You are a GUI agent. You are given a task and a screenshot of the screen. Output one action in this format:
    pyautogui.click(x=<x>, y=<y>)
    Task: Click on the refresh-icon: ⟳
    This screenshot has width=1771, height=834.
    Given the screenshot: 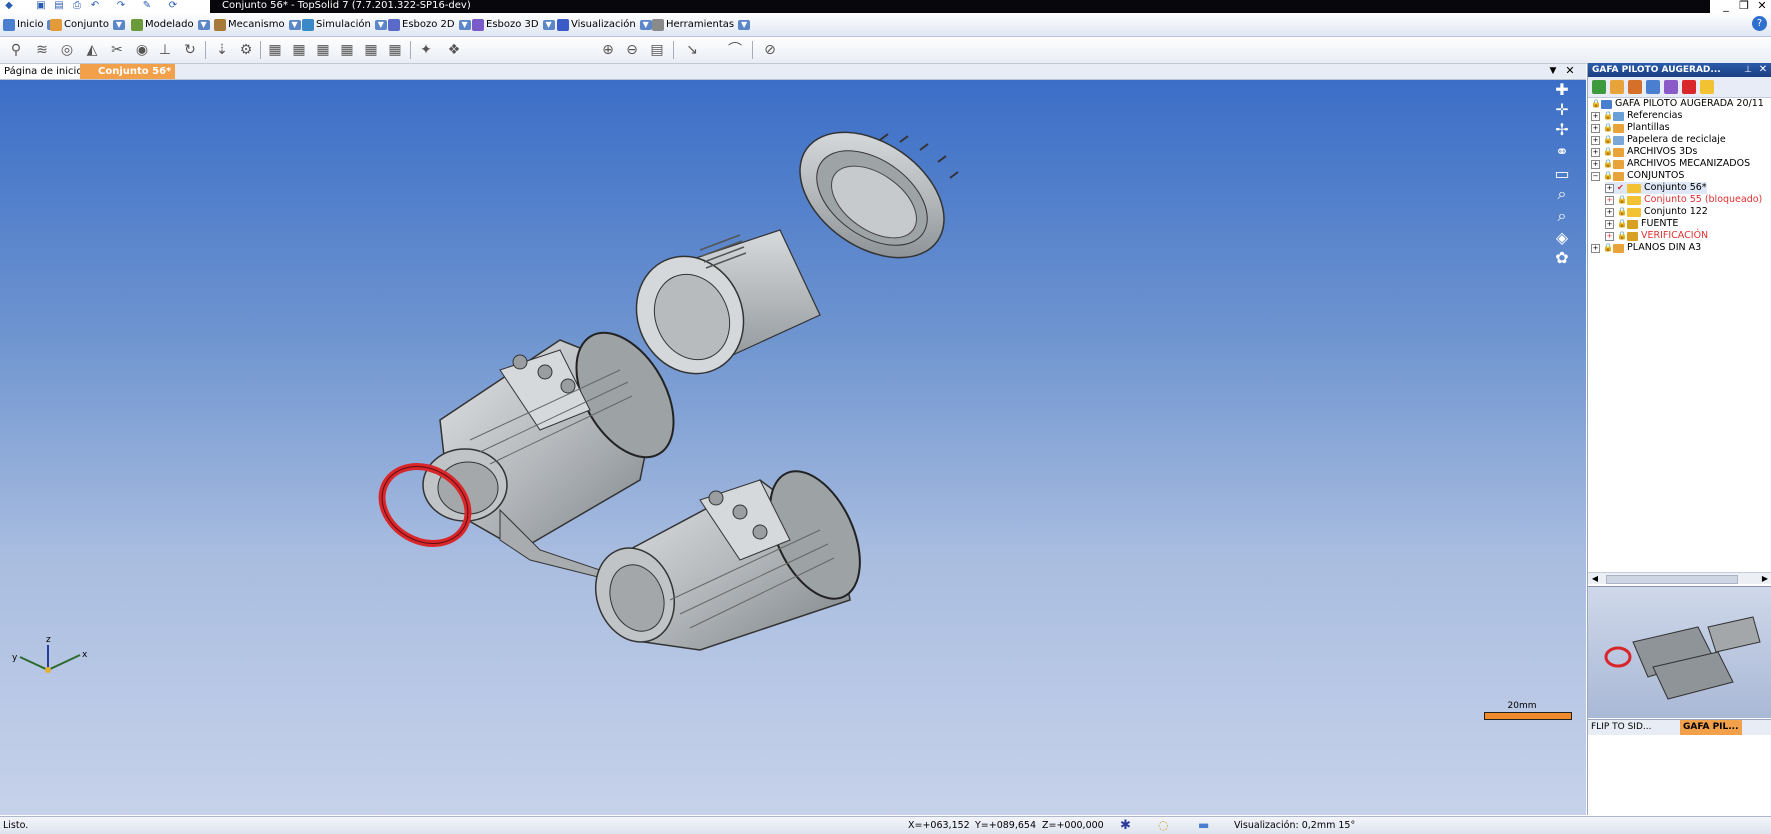 What is the action you would take?
    pyautogui.click(x=173, y=6)
    